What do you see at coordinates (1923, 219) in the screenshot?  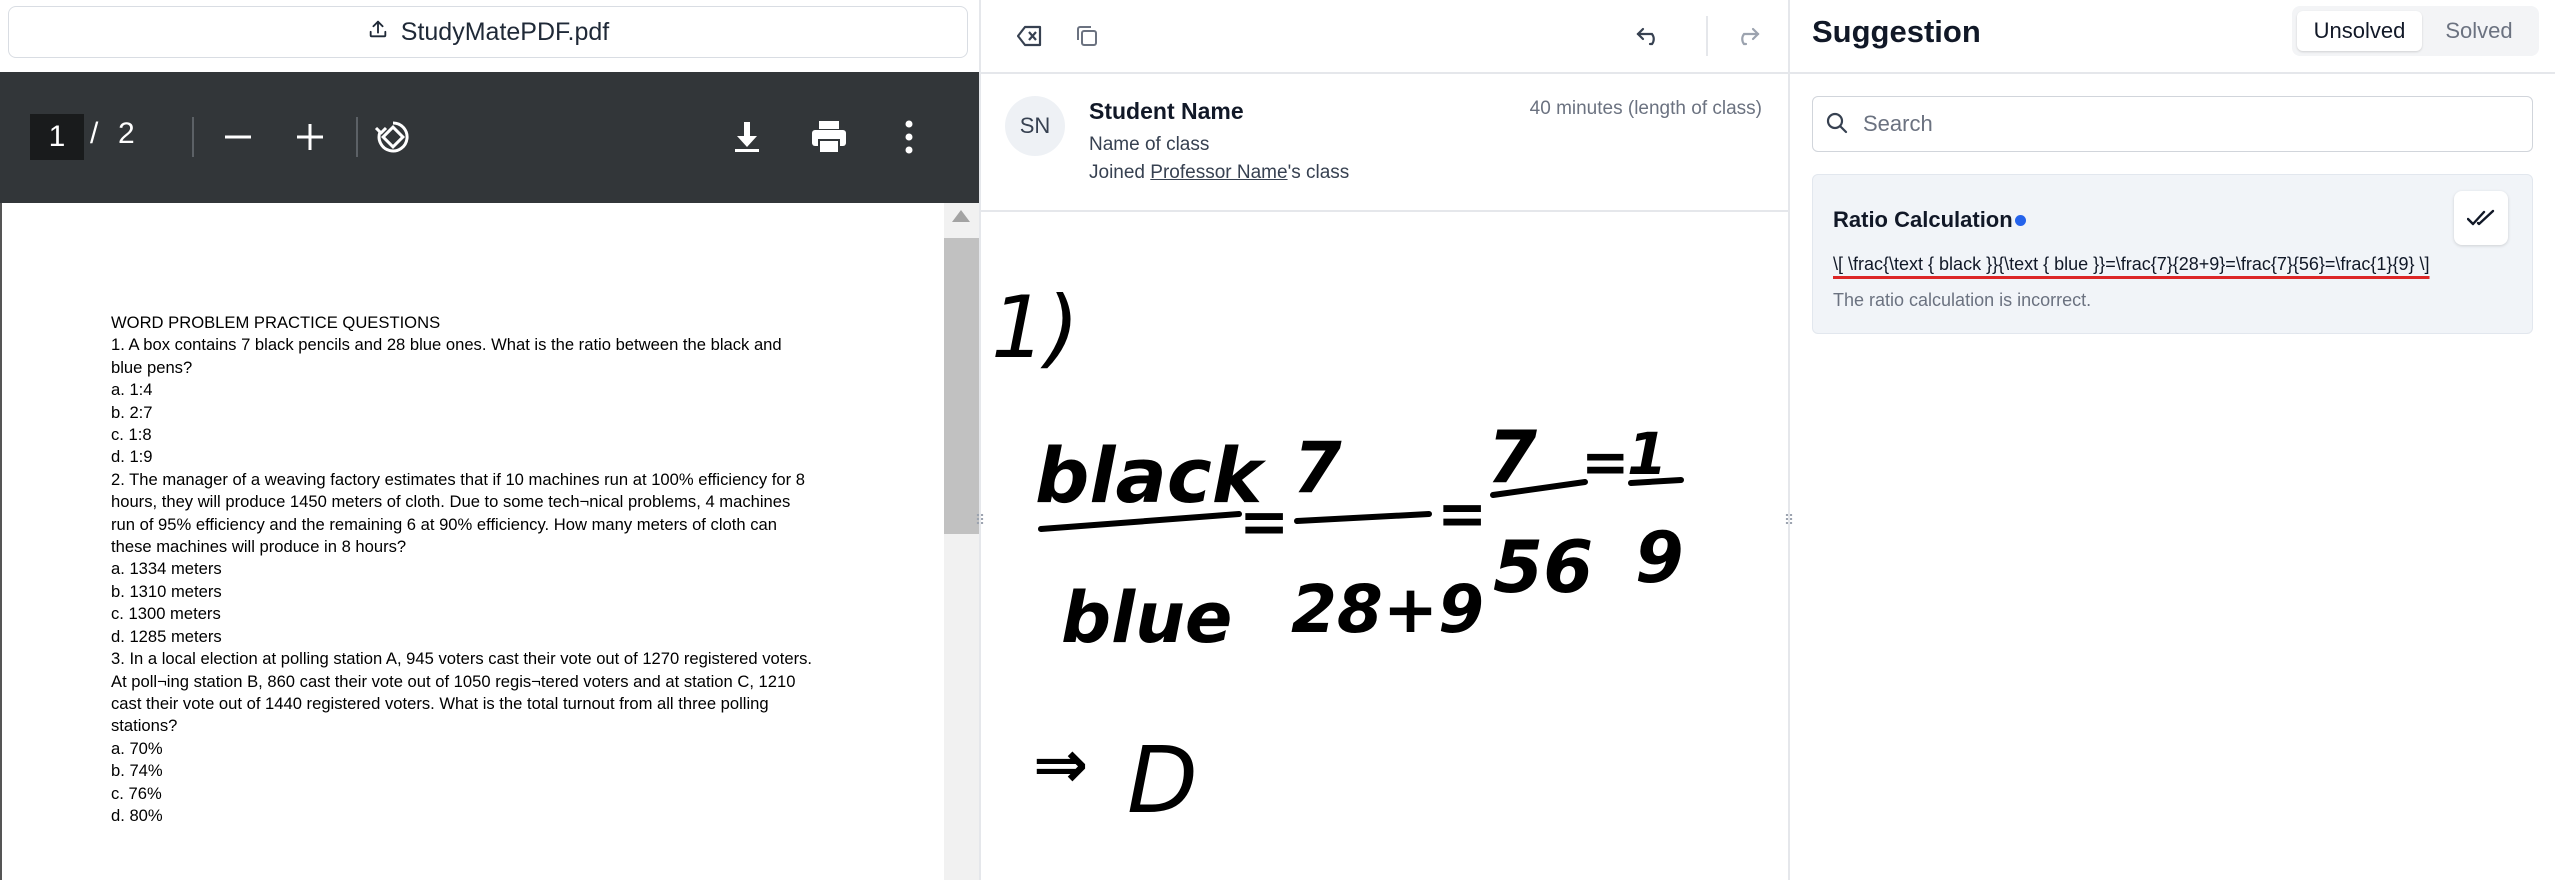 I see `card-title: Ratio Calculation` at bounding box center [1923, 219].